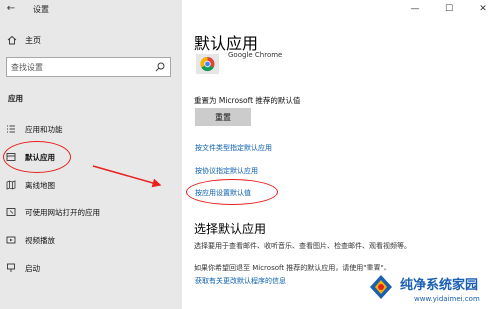 Image resolution: width=500 pixels, height=309 pixels. Describe the element at coordinates (11, 267) in the screenshot. I see `startup-icon` at that location.